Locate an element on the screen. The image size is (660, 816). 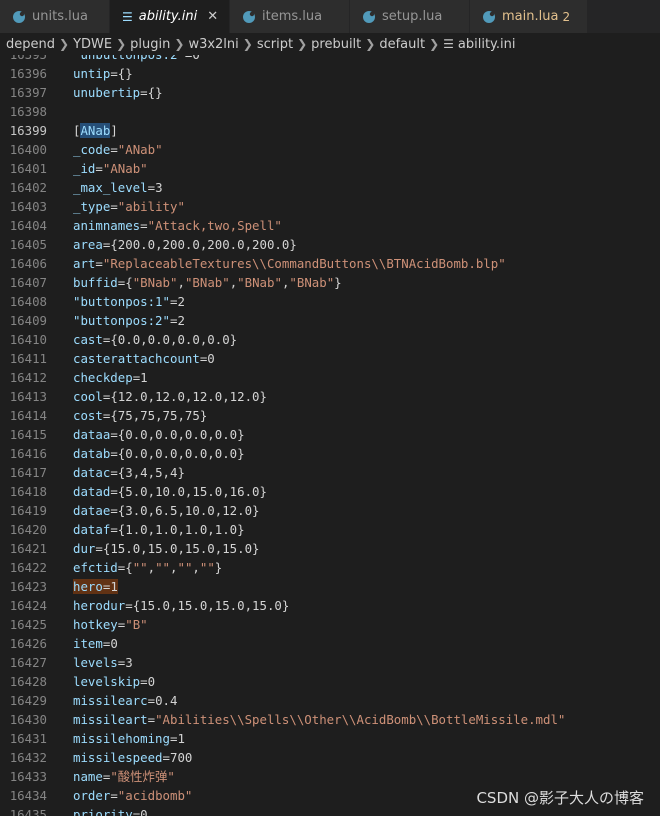
ini-key: missilespeed is located at coordinates (118, 757).